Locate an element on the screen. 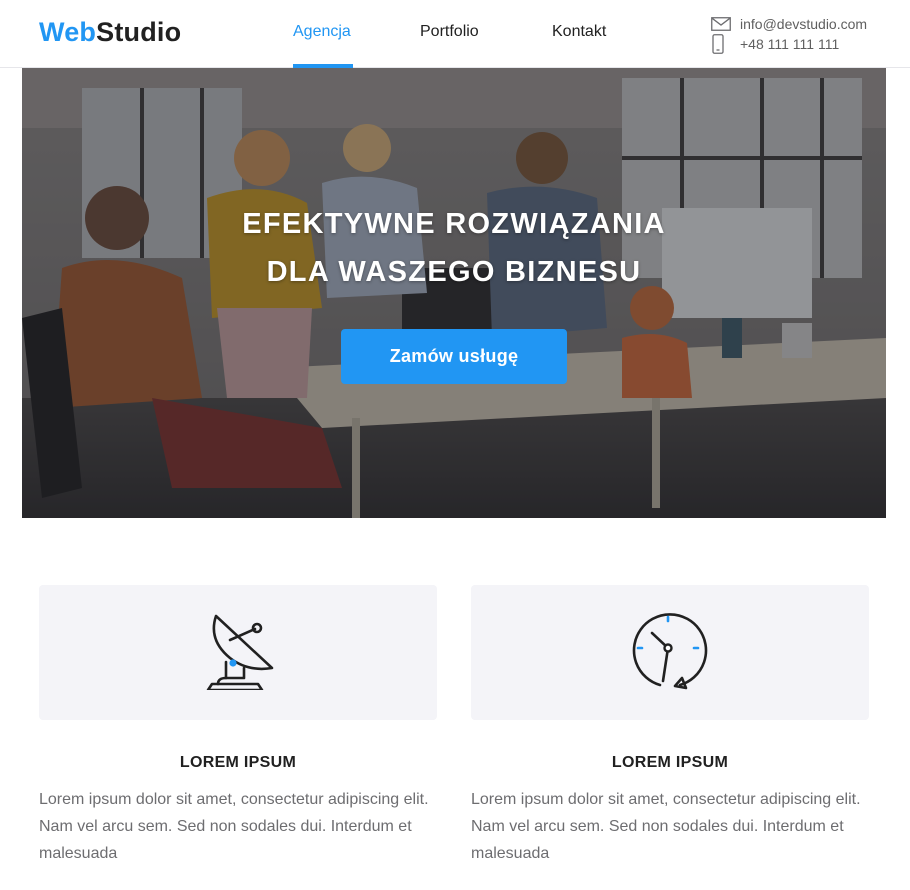 The image size is (910, 890). email-text: info@devstudio.com is located at coordinates (804, 24).